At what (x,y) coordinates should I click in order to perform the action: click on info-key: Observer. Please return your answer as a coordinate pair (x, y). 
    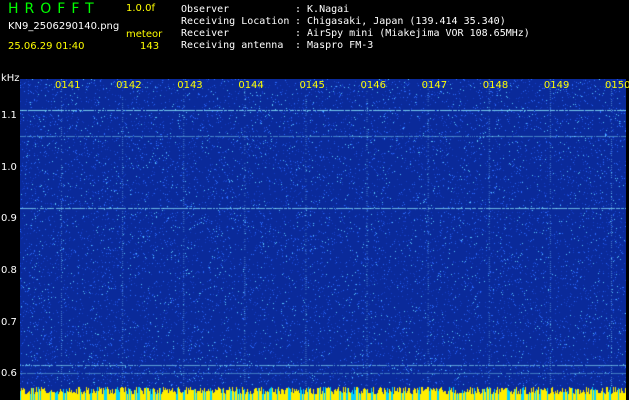
    Looking at the image, I should click on (205, 9).